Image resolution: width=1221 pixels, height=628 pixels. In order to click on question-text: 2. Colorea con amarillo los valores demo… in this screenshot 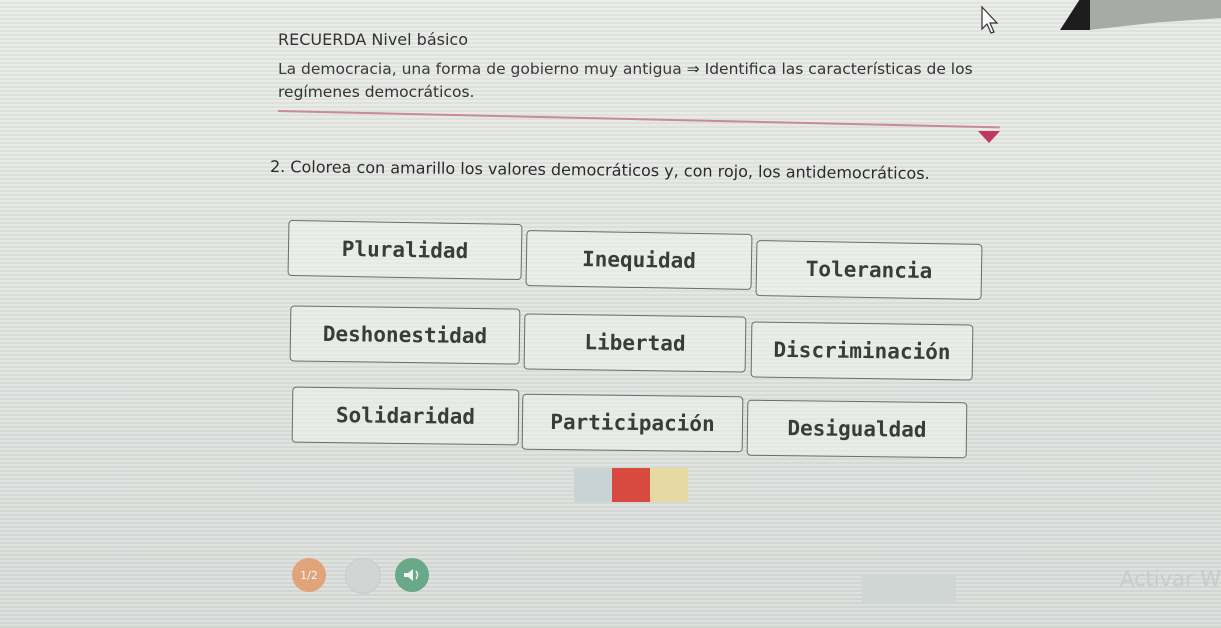, I will do `click(599, 170)`.